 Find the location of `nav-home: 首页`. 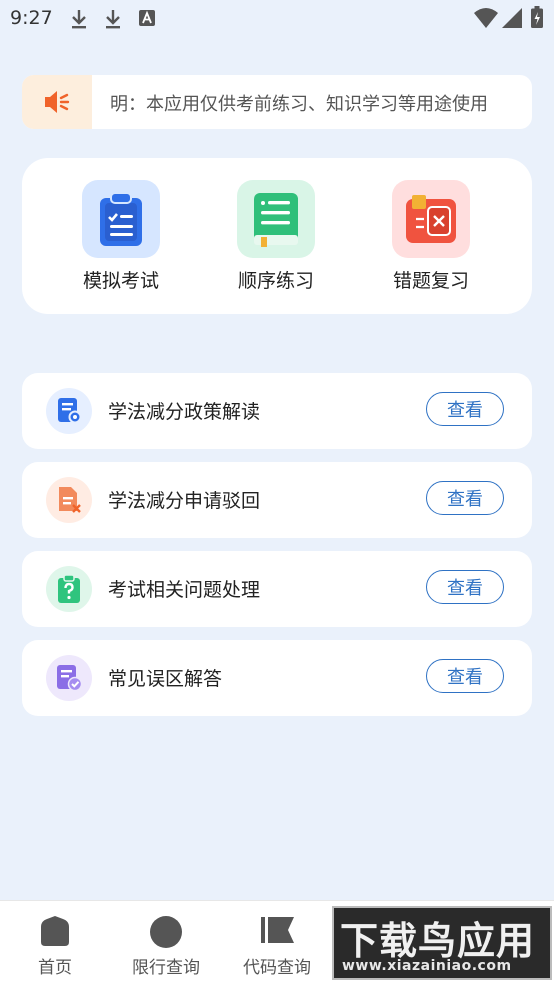

nav-home: 首页 is located at coordinates (55, 943).